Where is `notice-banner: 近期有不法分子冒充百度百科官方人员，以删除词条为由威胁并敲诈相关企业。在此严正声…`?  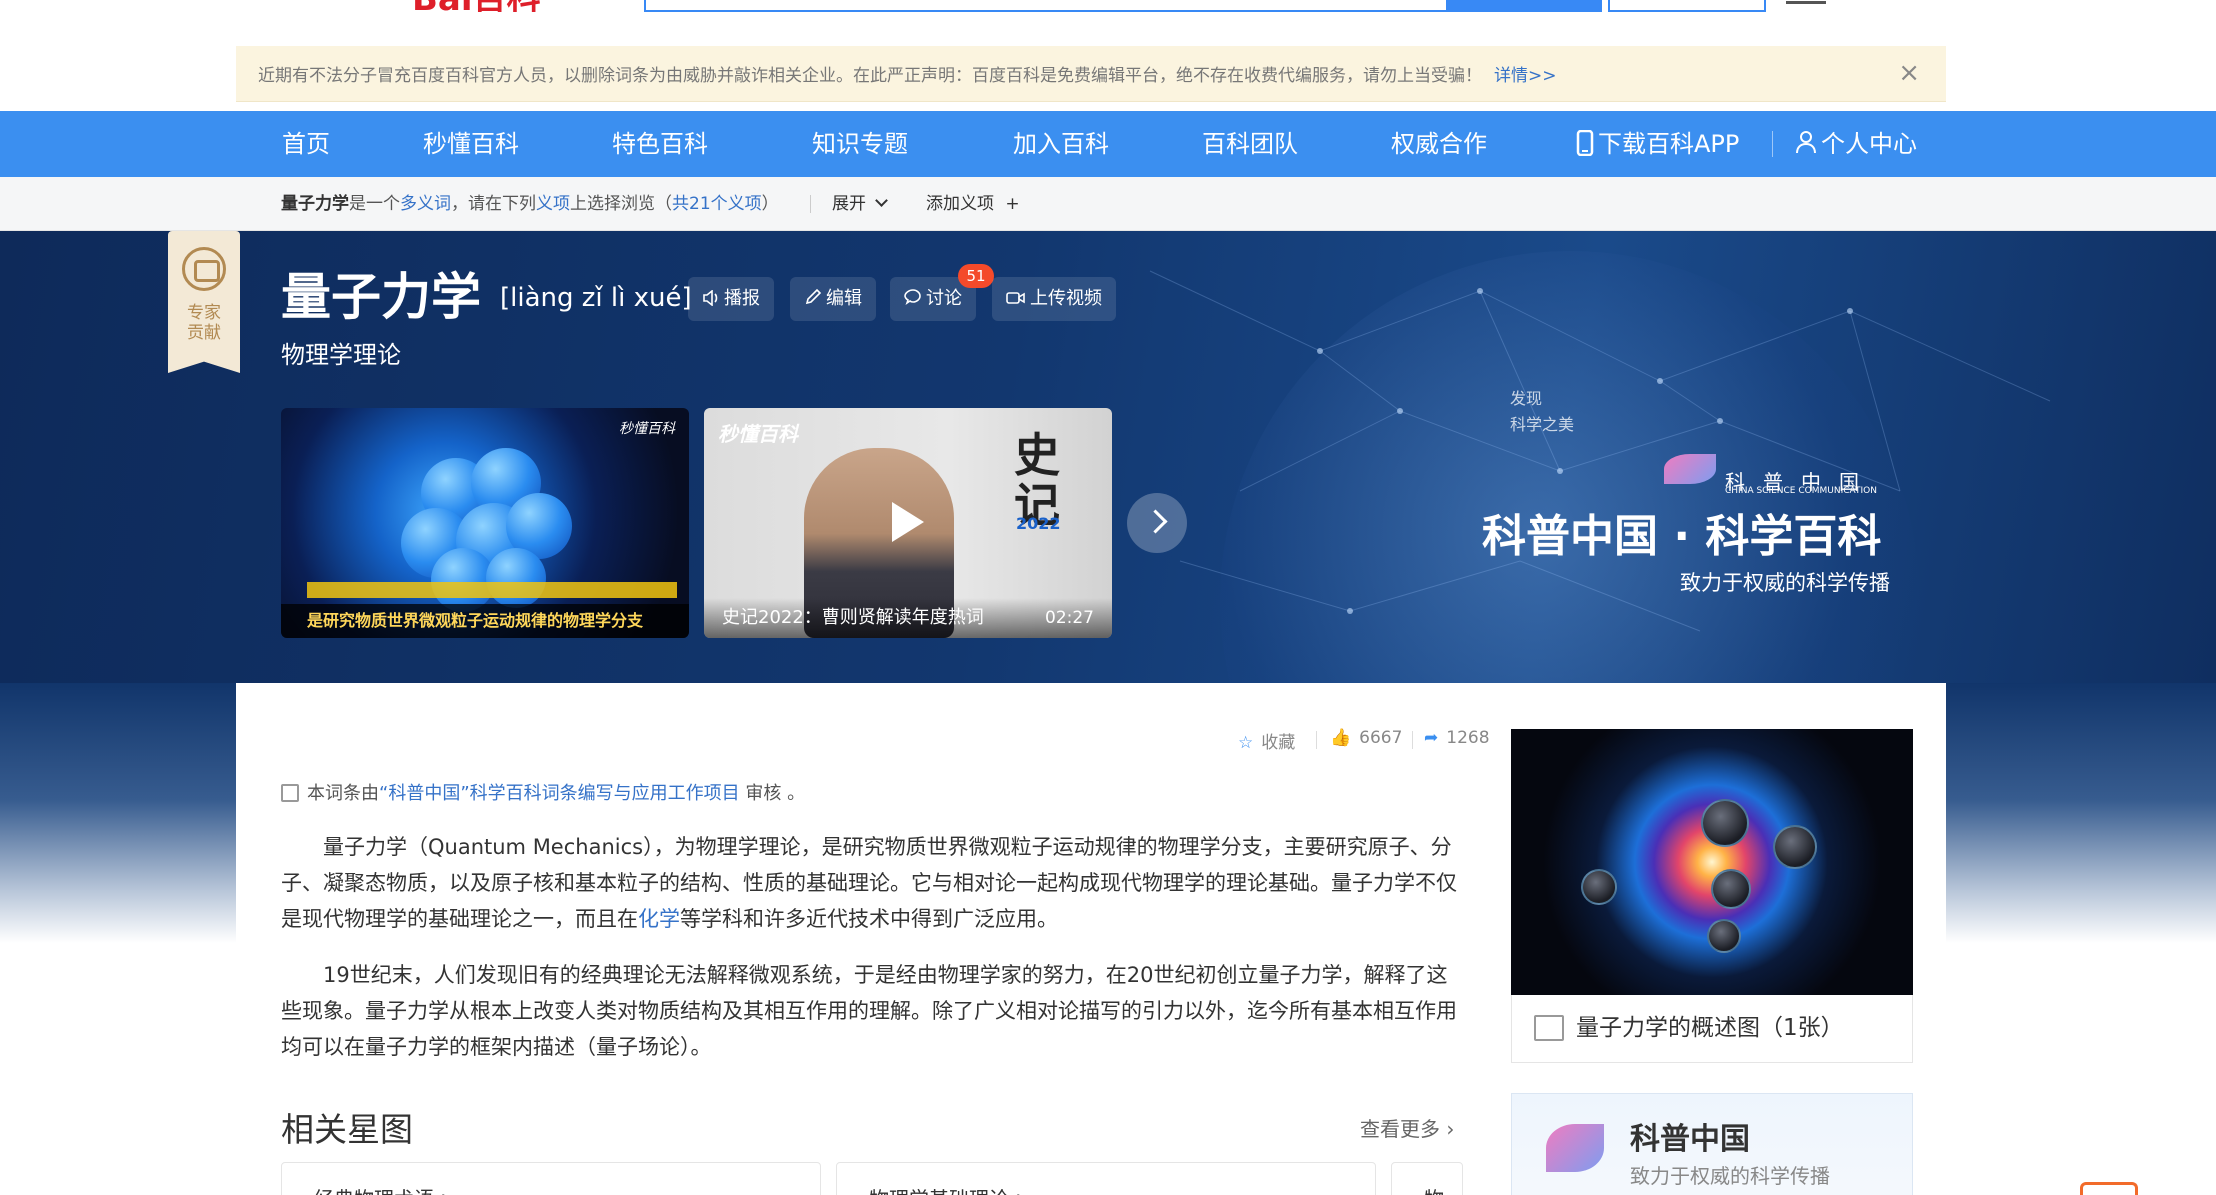
notice-banner: 近期有不法分子冒充百度百科官方人员，以删除词条为由威胁并敲诈相关企业。在此严正声… is located at coordinates (1091, 74).